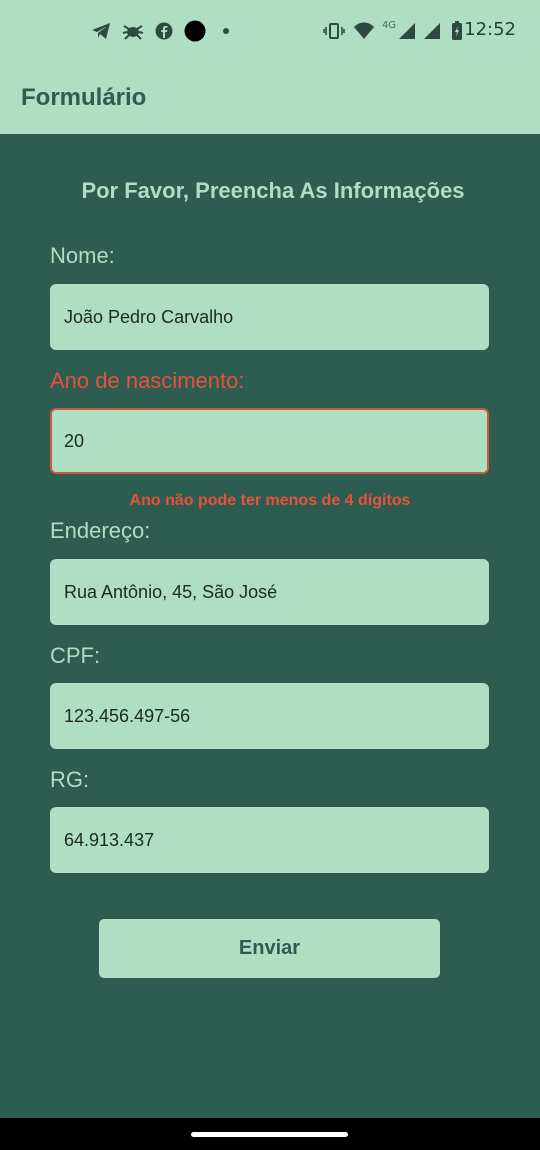  I want to click on telegram-icon, so click(101, 31).